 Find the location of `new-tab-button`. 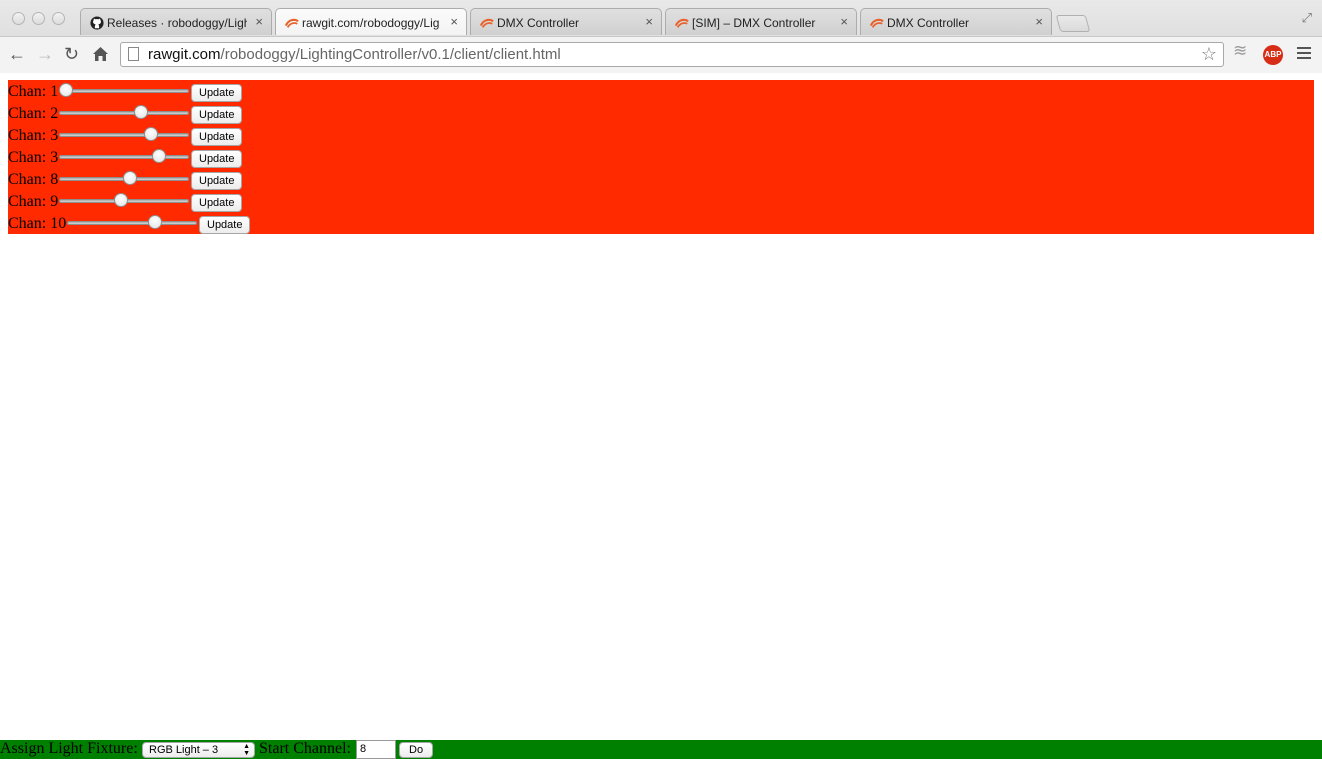

new-tab-button is located at coordinates (1073, 23).